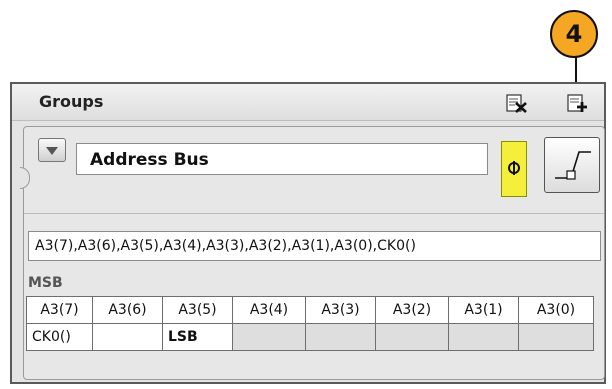 Image resolution: width=612 pixels, height=389 pixels. Describe the element at coordinates (556, 310) in the screenshot. I see `bit-cell: A3(0)` at that location.